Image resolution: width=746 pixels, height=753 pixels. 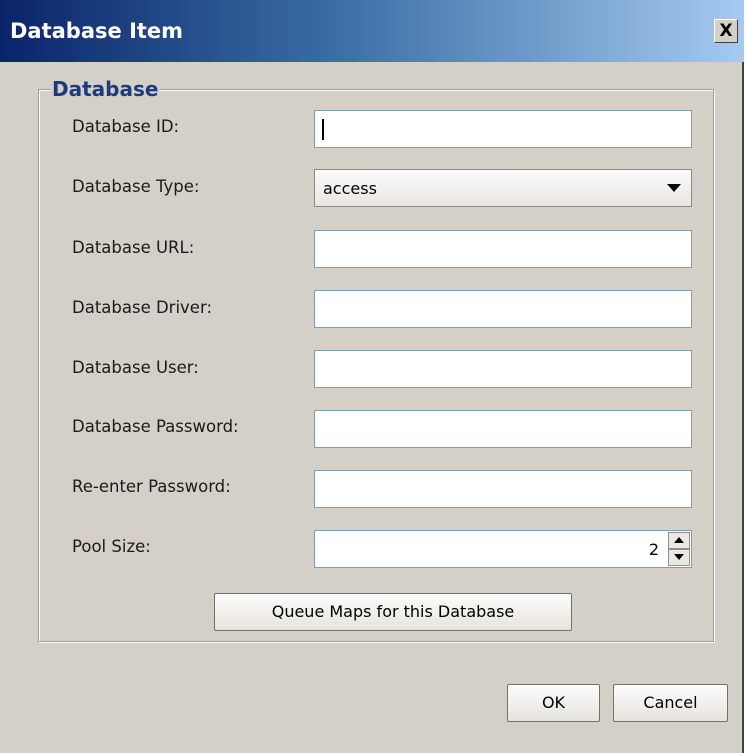 I want to click on arrow-down-icon, so click(x=679, y=557).